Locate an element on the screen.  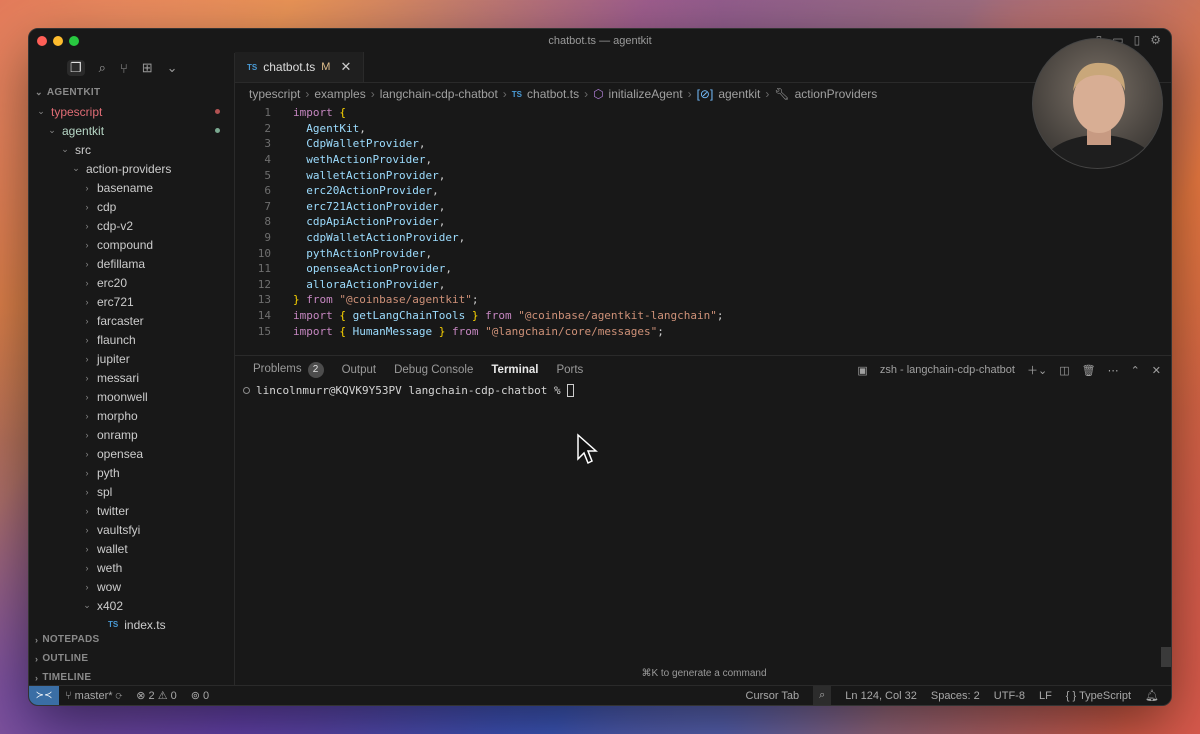
minimize-window-button is located at coordinates (58, 41).